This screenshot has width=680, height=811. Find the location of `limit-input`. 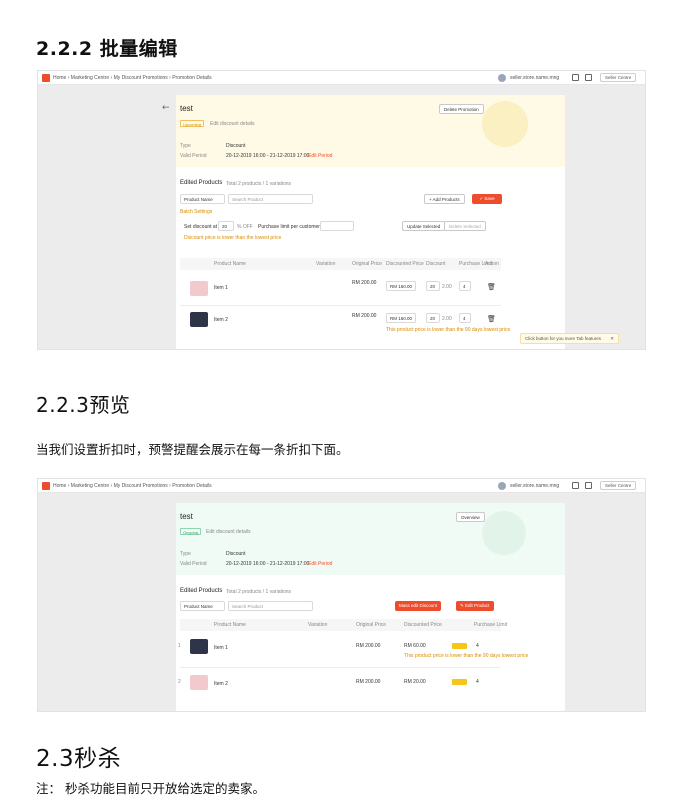

limit-input is located at coordinates (337, 226).